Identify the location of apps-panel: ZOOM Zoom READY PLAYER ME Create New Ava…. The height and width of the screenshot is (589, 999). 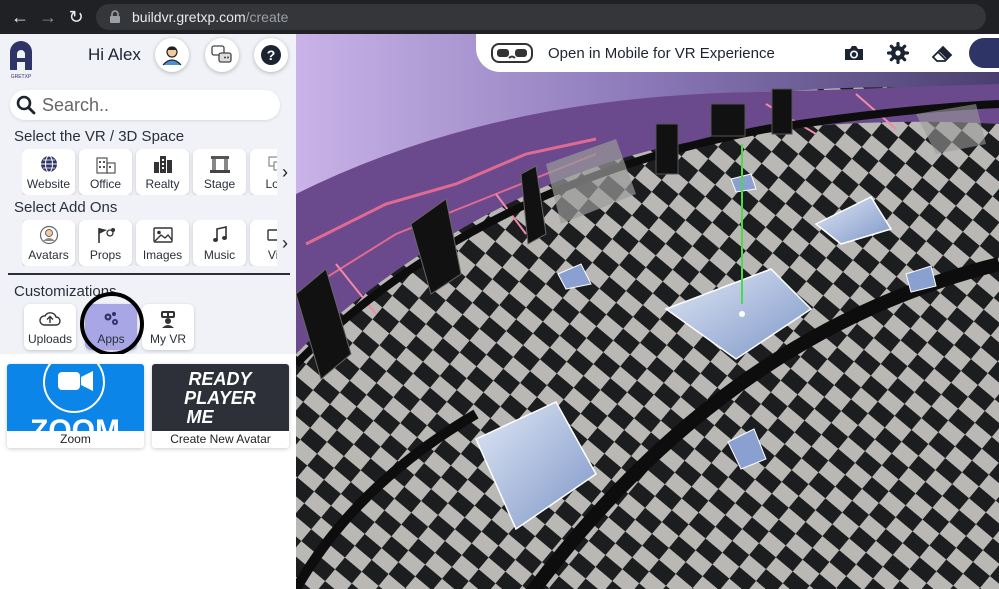
(148, 471).